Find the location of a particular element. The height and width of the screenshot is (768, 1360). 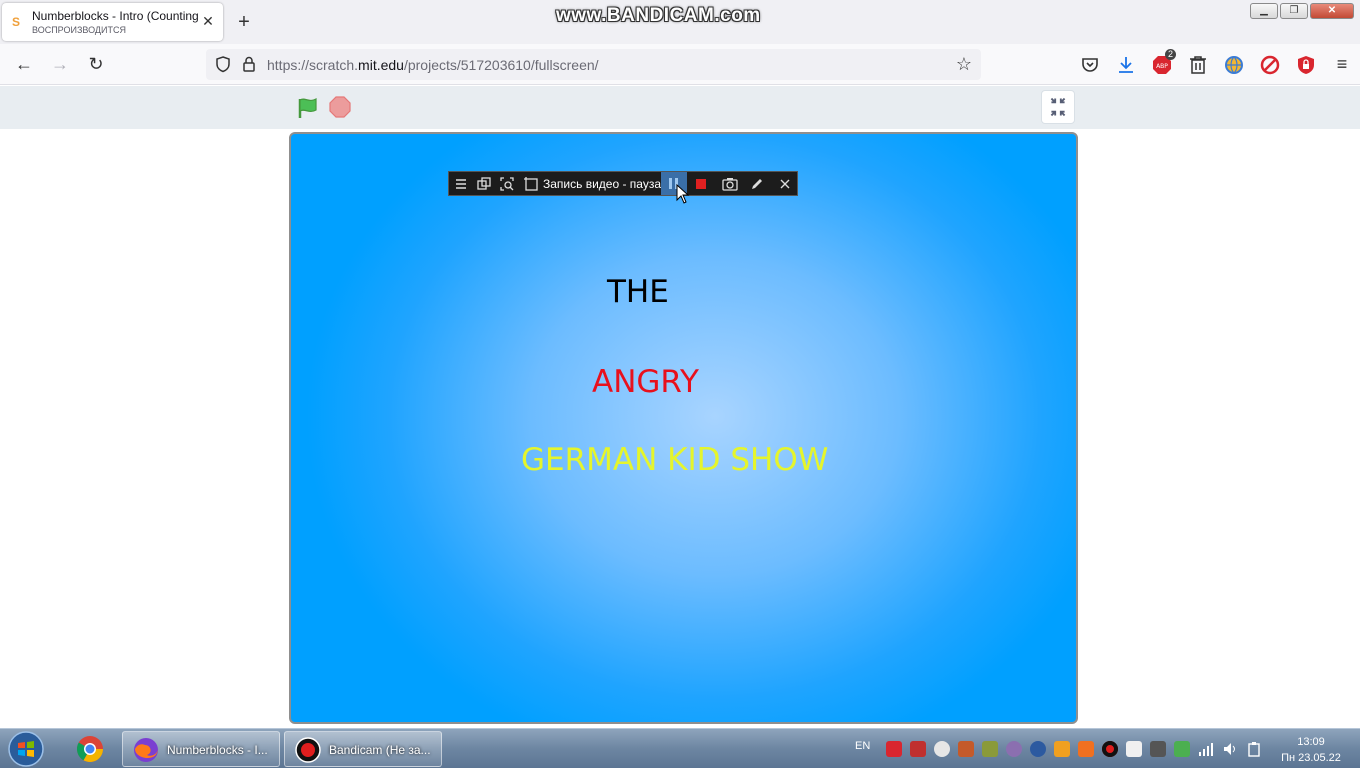

lock-icon is located at coordinates (249, 64).